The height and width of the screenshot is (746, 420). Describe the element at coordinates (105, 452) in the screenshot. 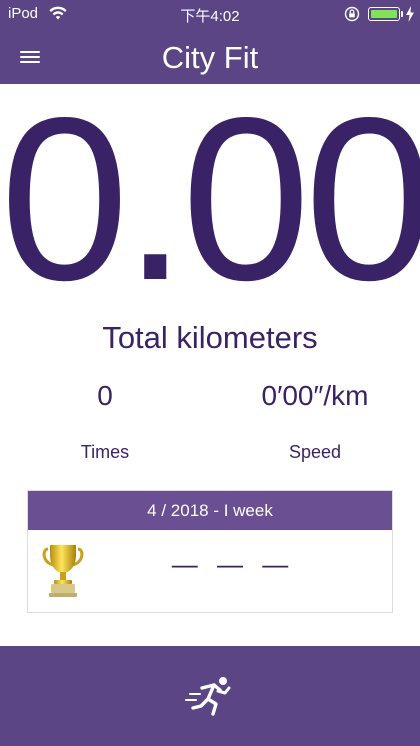

I see `times-label: Times` at that location.